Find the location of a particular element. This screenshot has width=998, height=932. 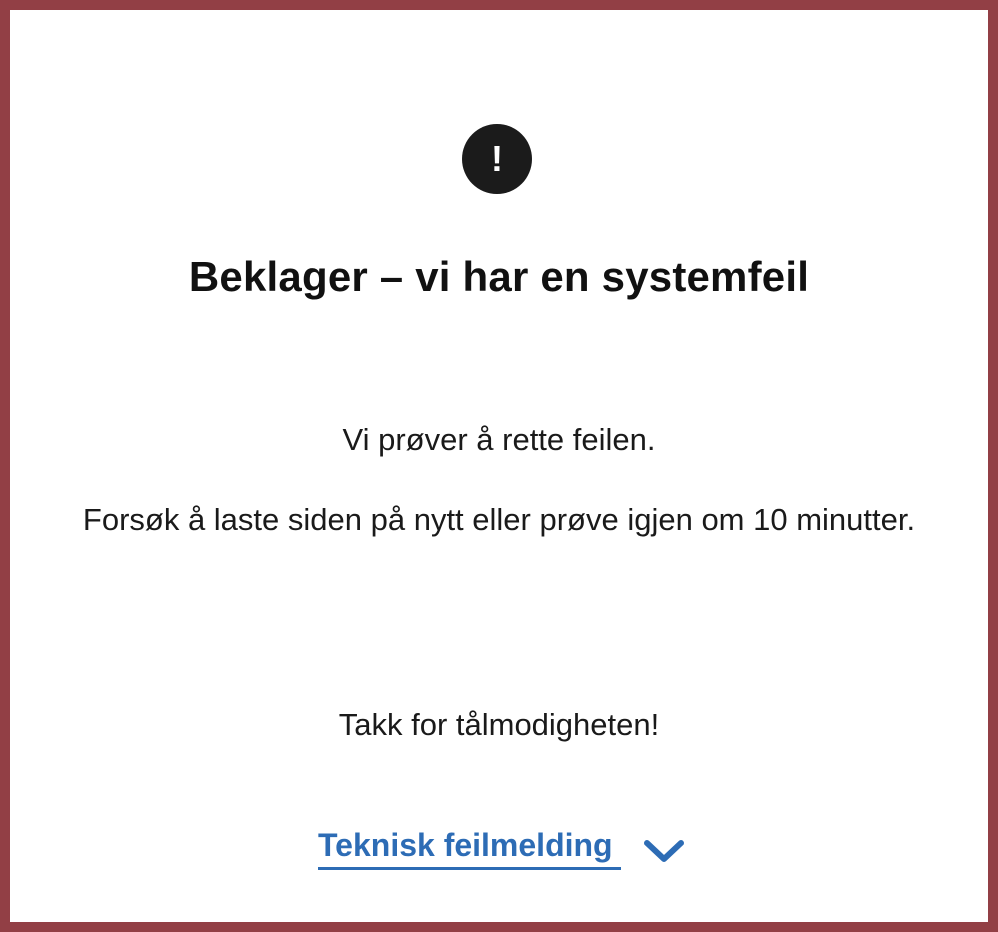

chevron-down-icon is located at coordinates (663, 850).